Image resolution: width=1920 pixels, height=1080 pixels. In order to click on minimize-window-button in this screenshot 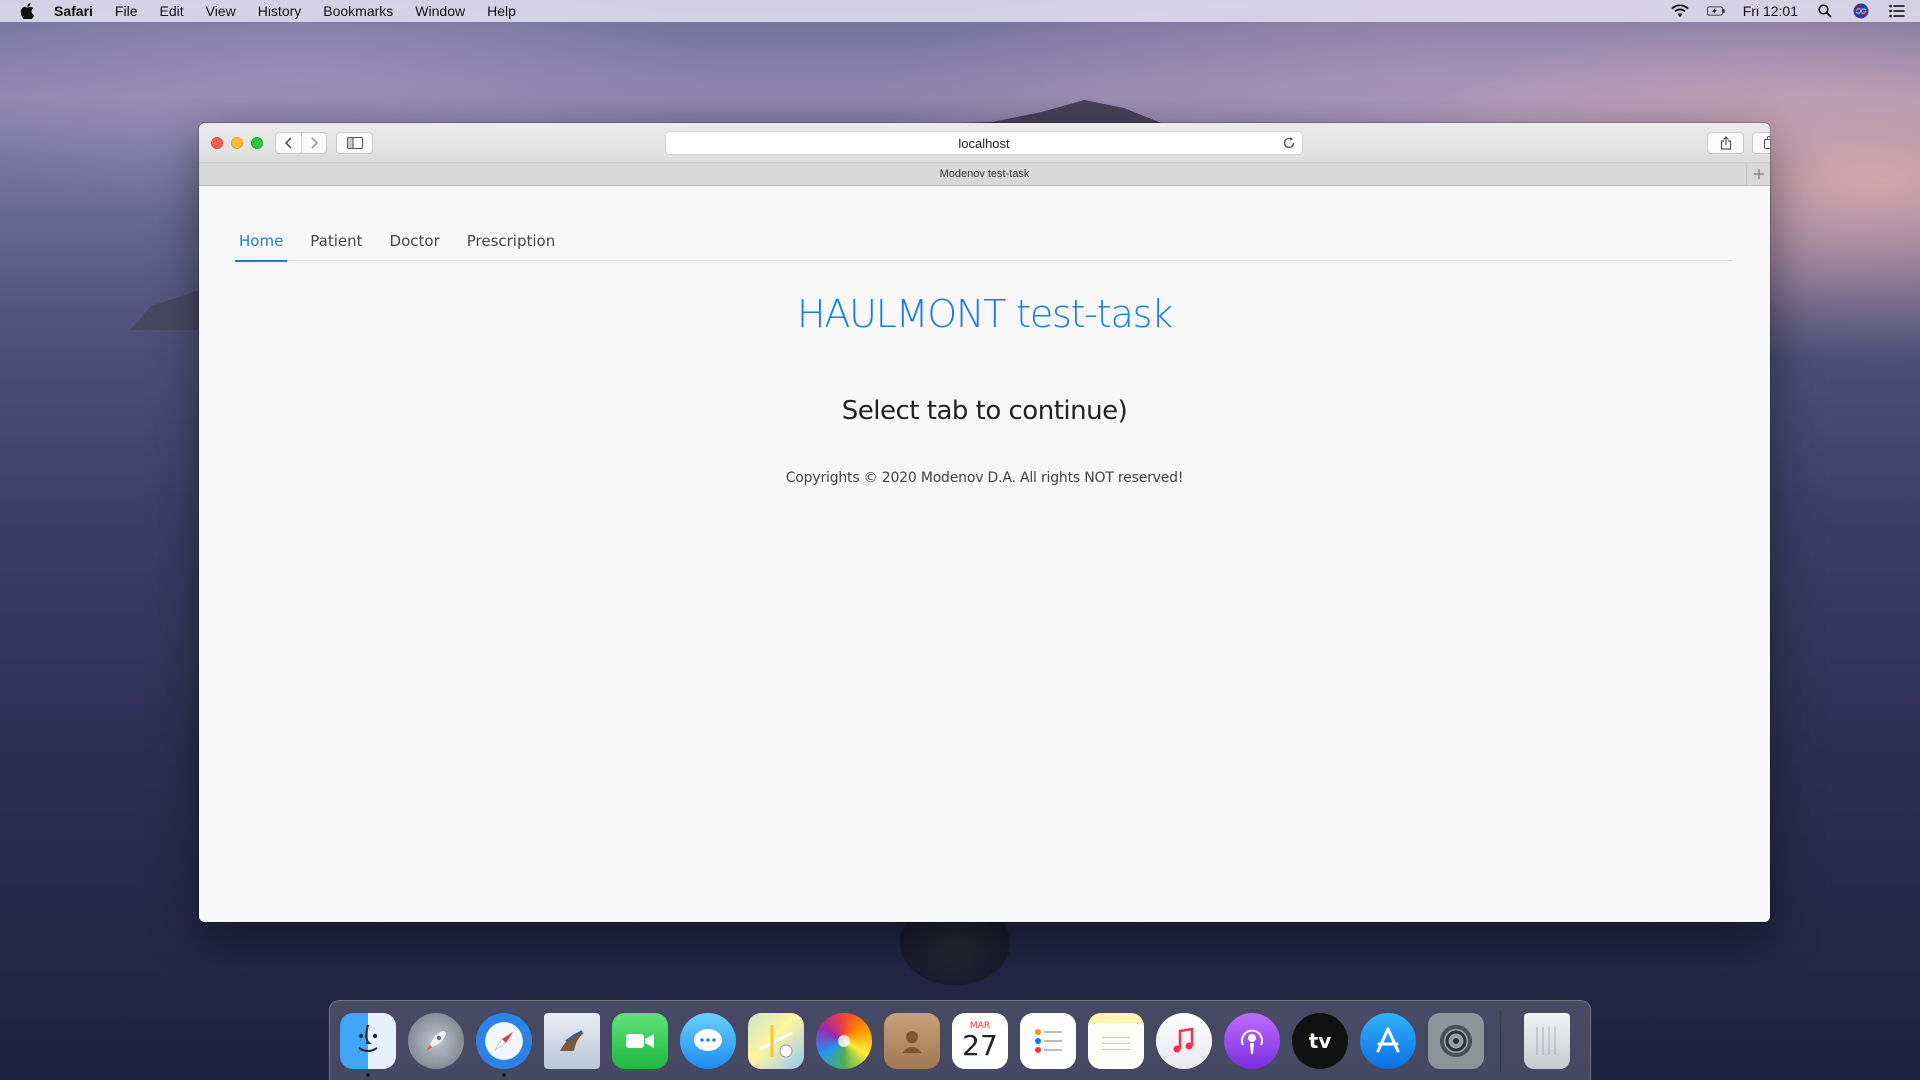, I will do `click(237, 143)`.